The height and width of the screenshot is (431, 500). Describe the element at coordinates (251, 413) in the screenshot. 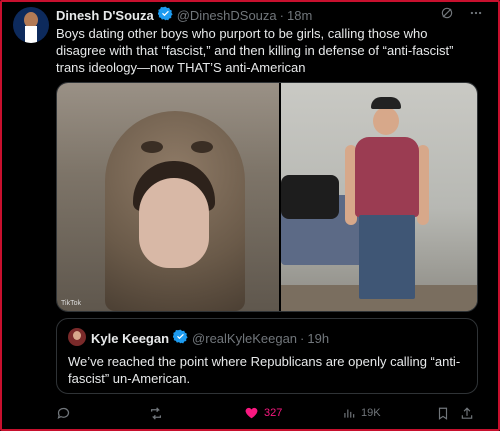

I see `heart-icon` at that location.